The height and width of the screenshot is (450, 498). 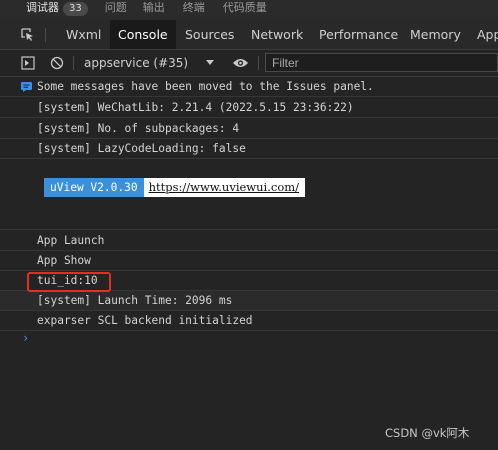 I want to click on top-tab-label: 问题, so click(x=115, y=7).